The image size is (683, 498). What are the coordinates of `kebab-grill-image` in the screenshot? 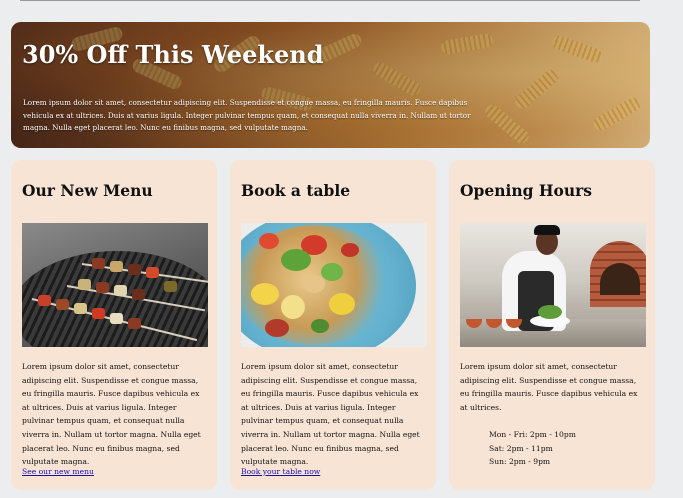 It's located at (115, 285).